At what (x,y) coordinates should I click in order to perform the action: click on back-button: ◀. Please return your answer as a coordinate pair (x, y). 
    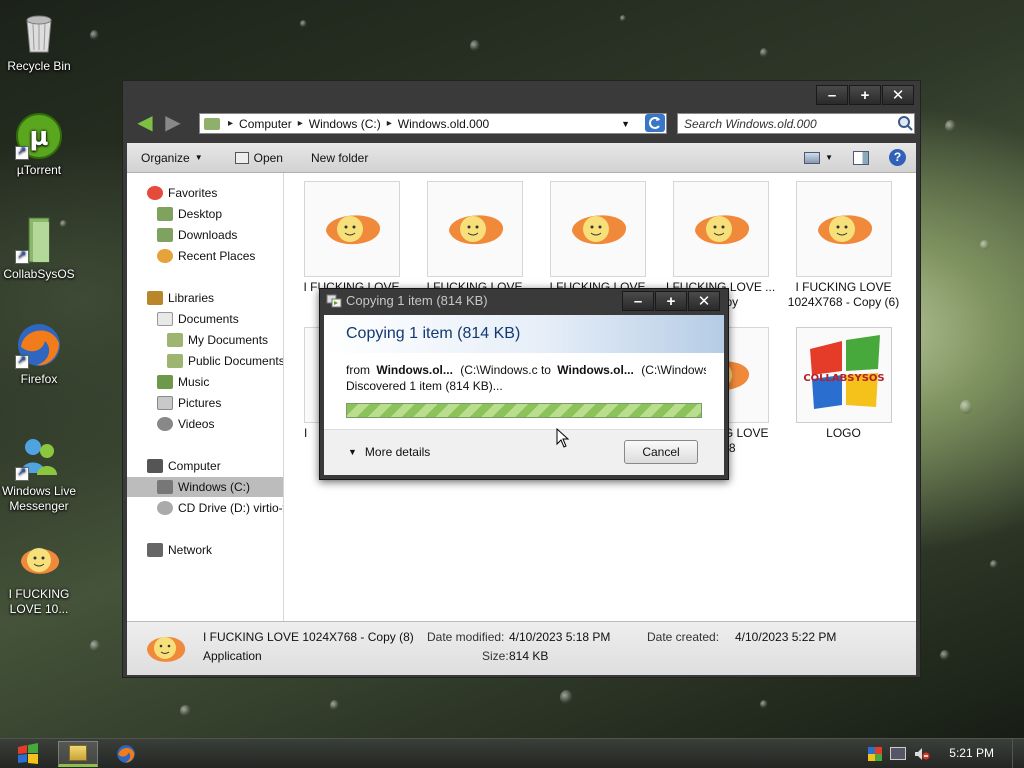
    Looking at the image, I should click on (145, 124).